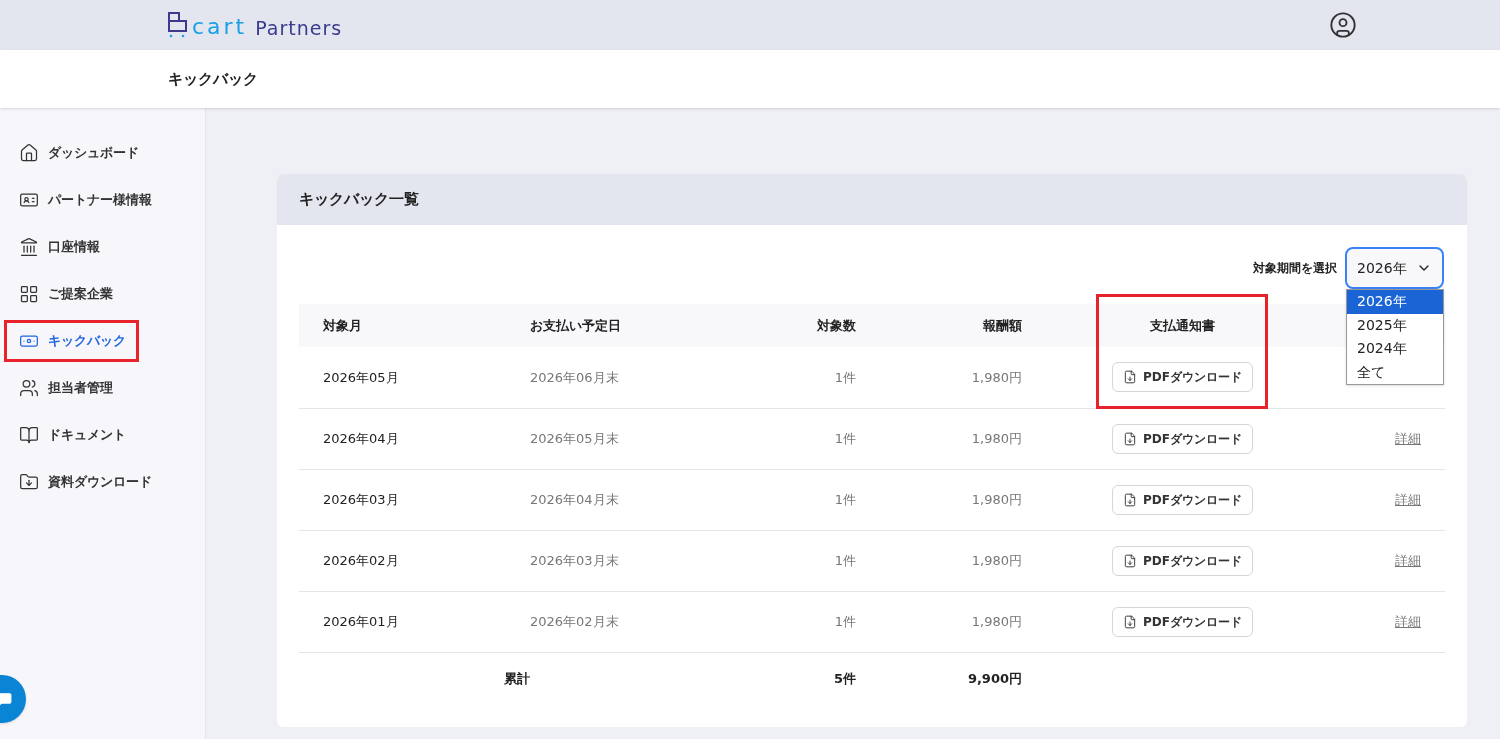 The height and width of the screenshot is (739, 1500). Describe the element at coordinates (65, 388) in the screenshot. I see `sidebar-item: 担当者管理` at that location.